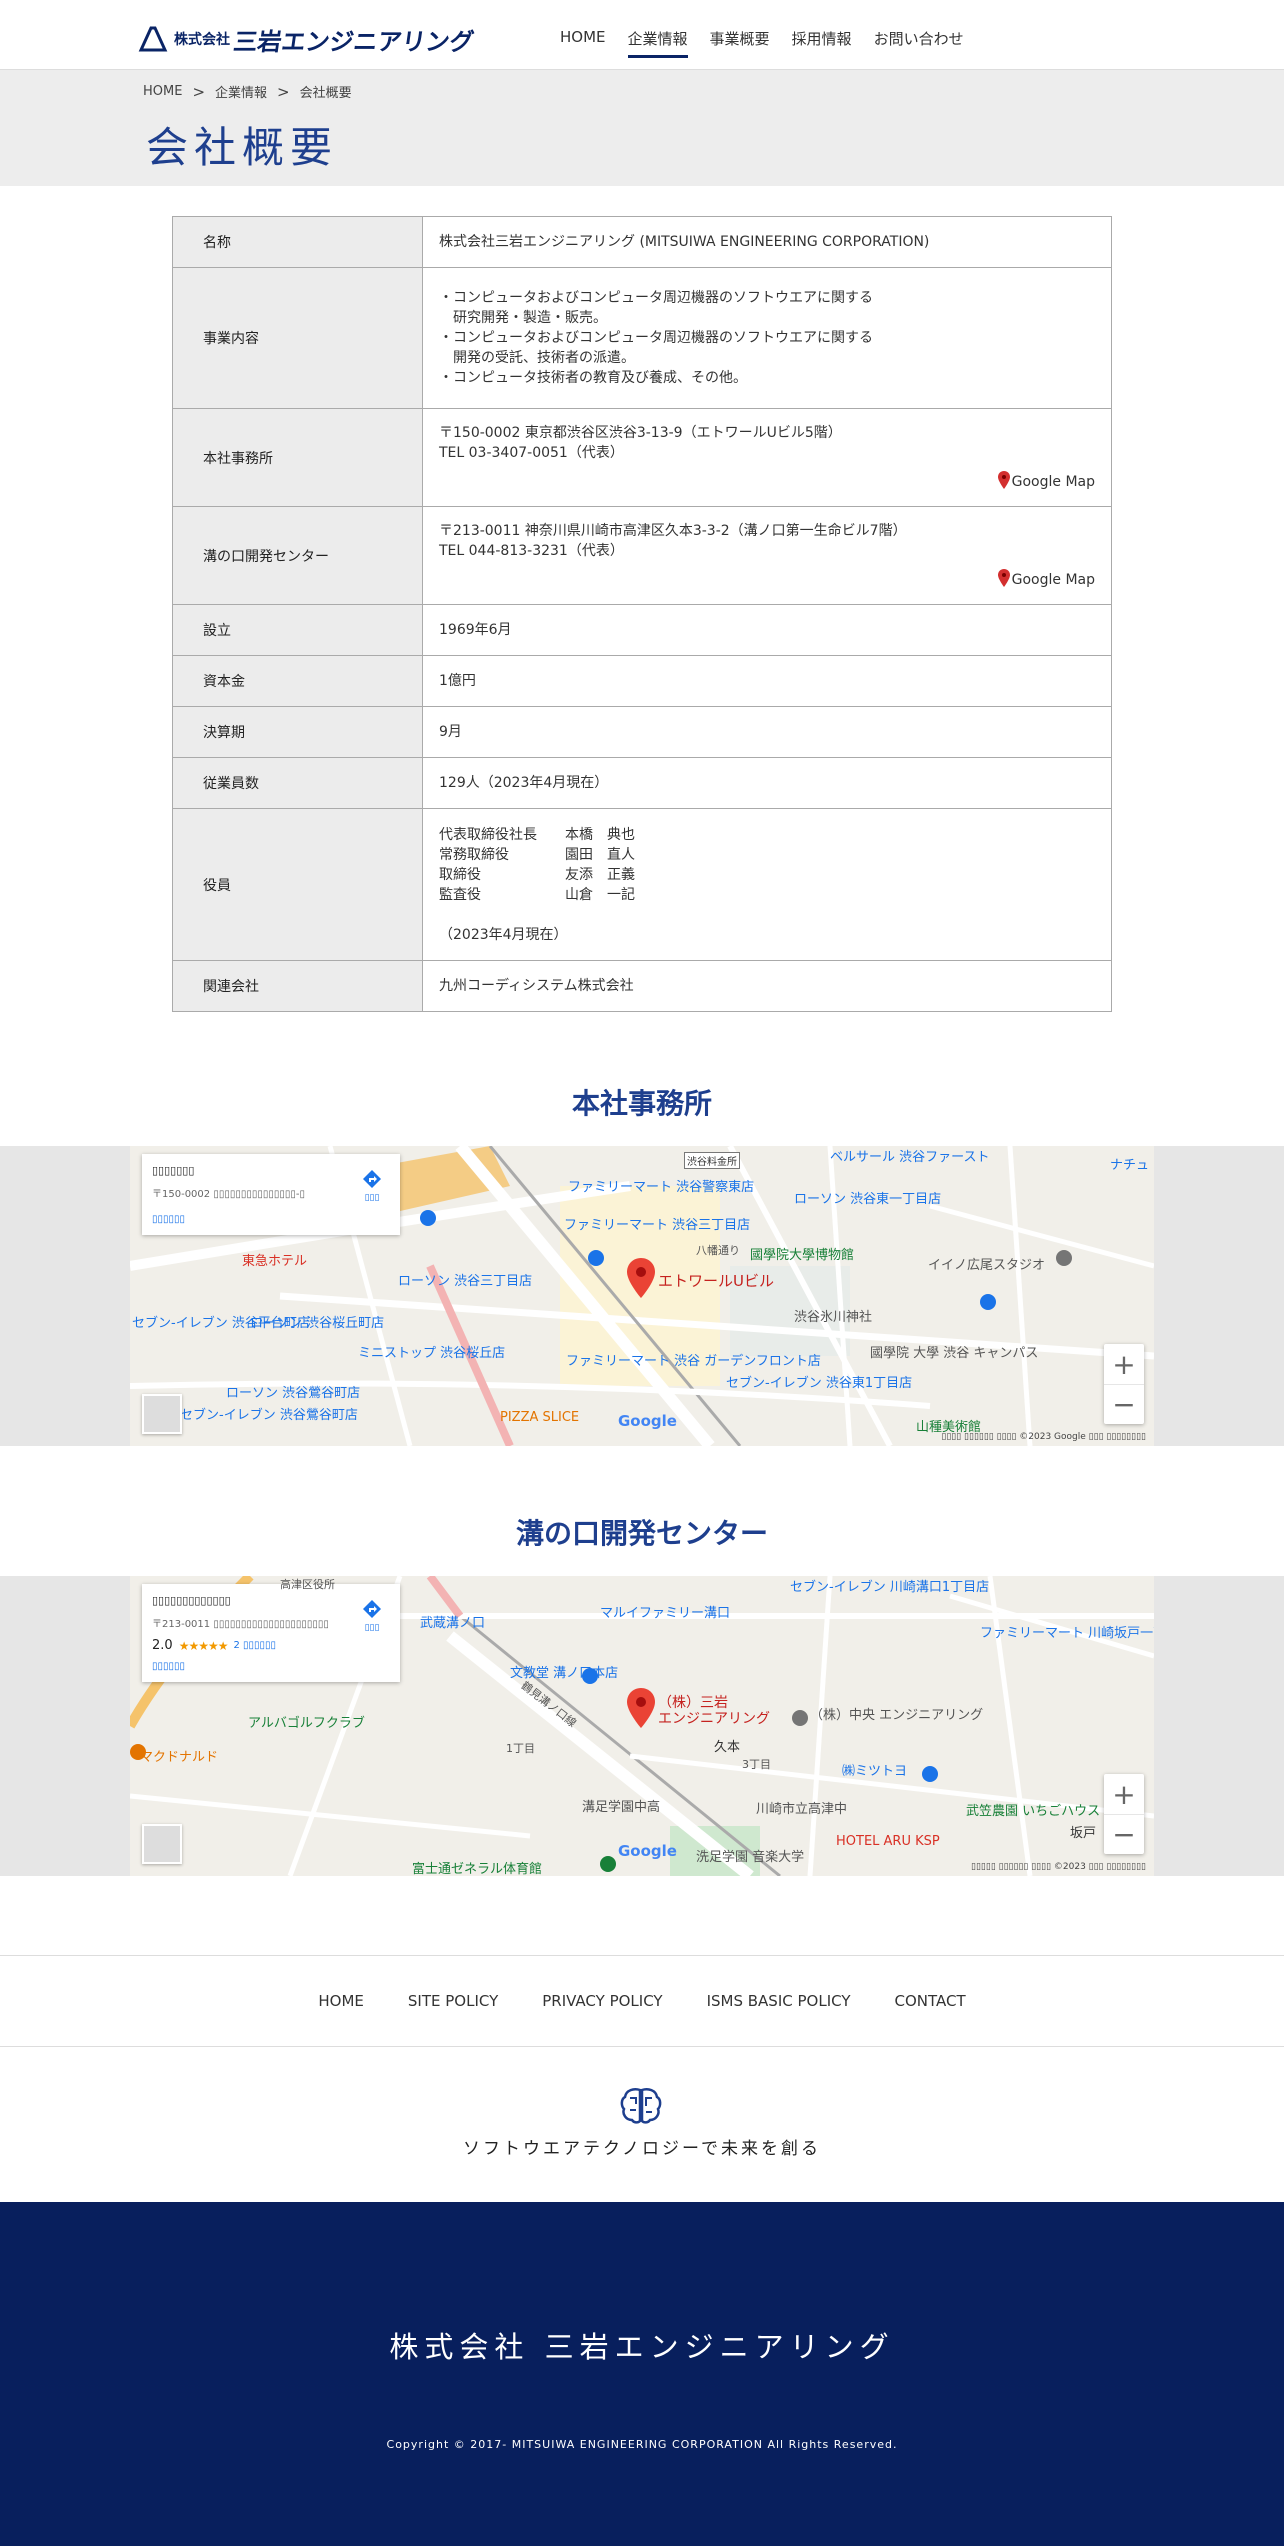  Describe the element at coordinates (621, 1807) in the screenshot. I see `map-poi-label: 溝足学園中高` at that location.